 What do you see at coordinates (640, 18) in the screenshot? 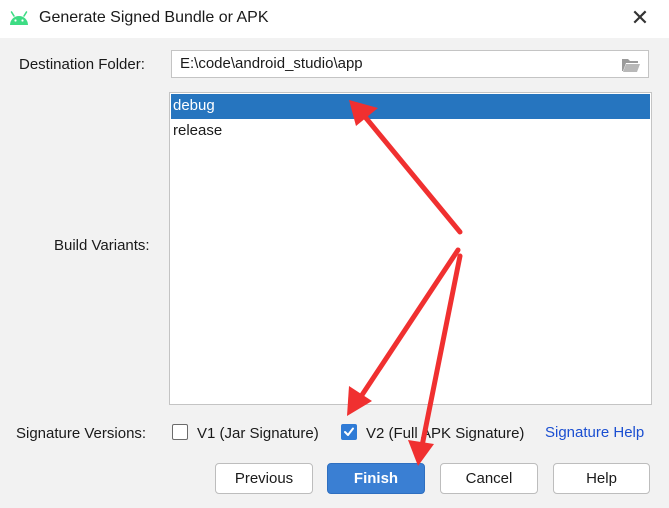
I see `close-icon: ✕` at bounding box center [640, 18].